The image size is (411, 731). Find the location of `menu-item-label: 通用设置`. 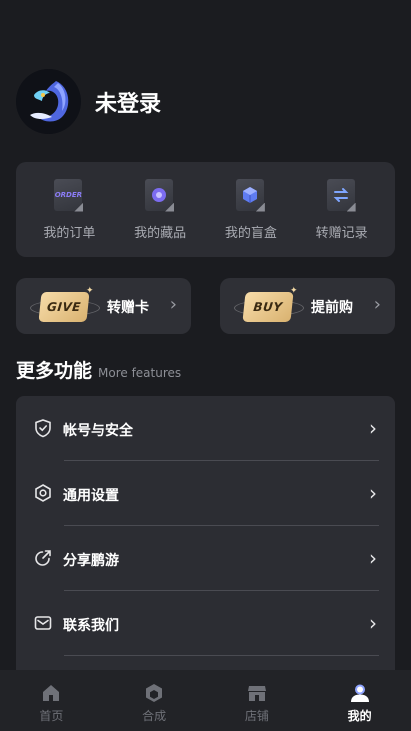

menu-item-label: 通用设置 is located at coordinates (91, 496).